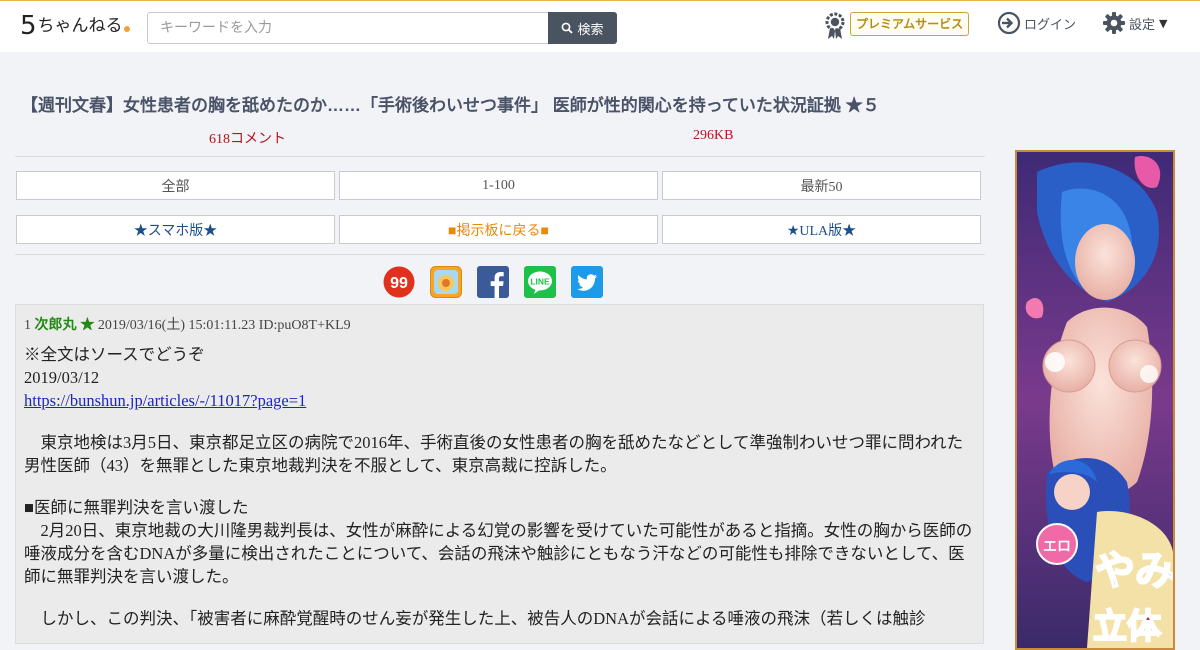 Image resolution: width=1200 pixels, height=650 pixels. I want to click on site-logo: 5ちゃんねる, so click(75, 26).